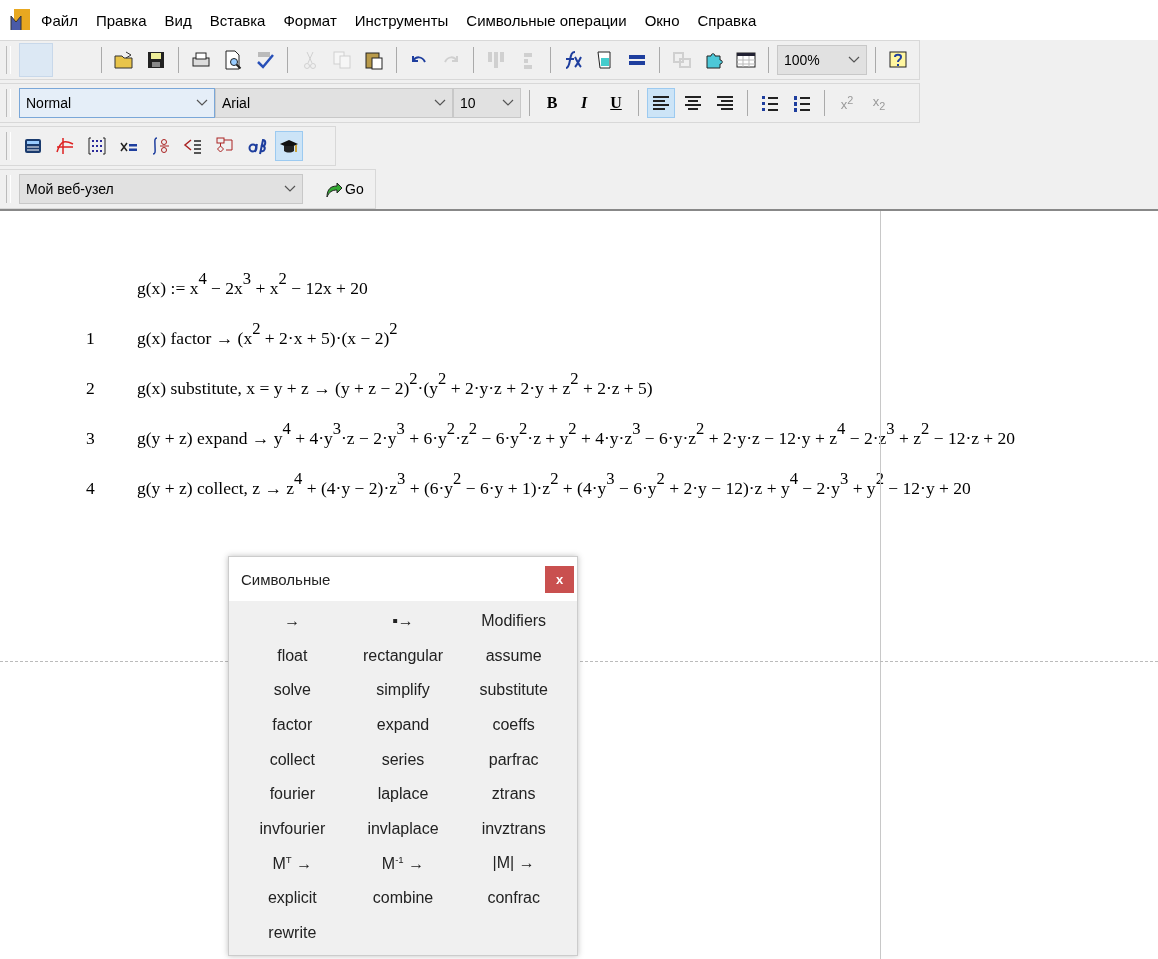  What do you see at coordinates (546, 20) in the screenshot?
I see `menu-item: Символьные операции` at bounding box center [546, 20].